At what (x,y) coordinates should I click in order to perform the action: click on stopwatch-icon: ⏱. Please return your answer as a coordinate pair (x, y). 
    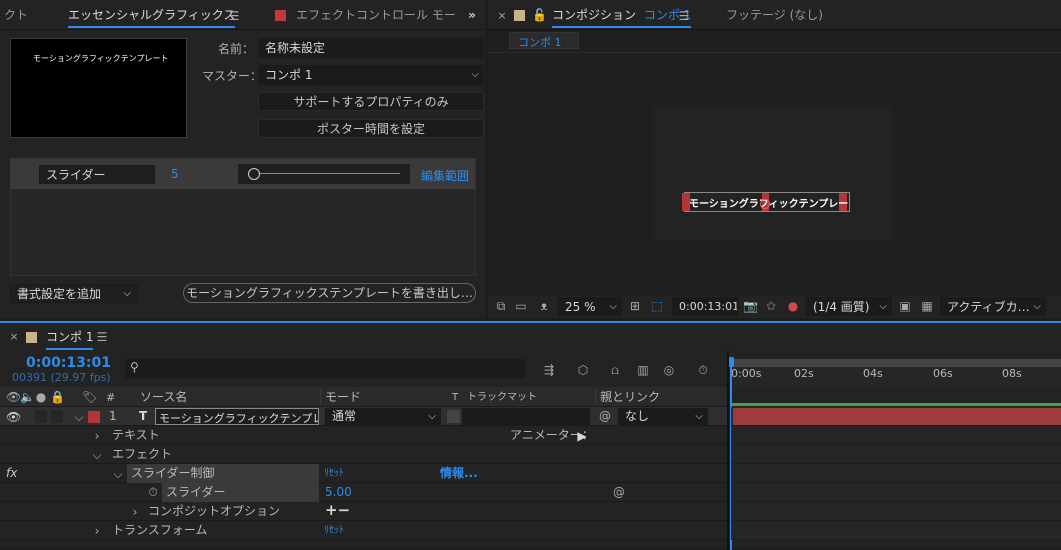
    Looking at the image, I should click on (153, 492).